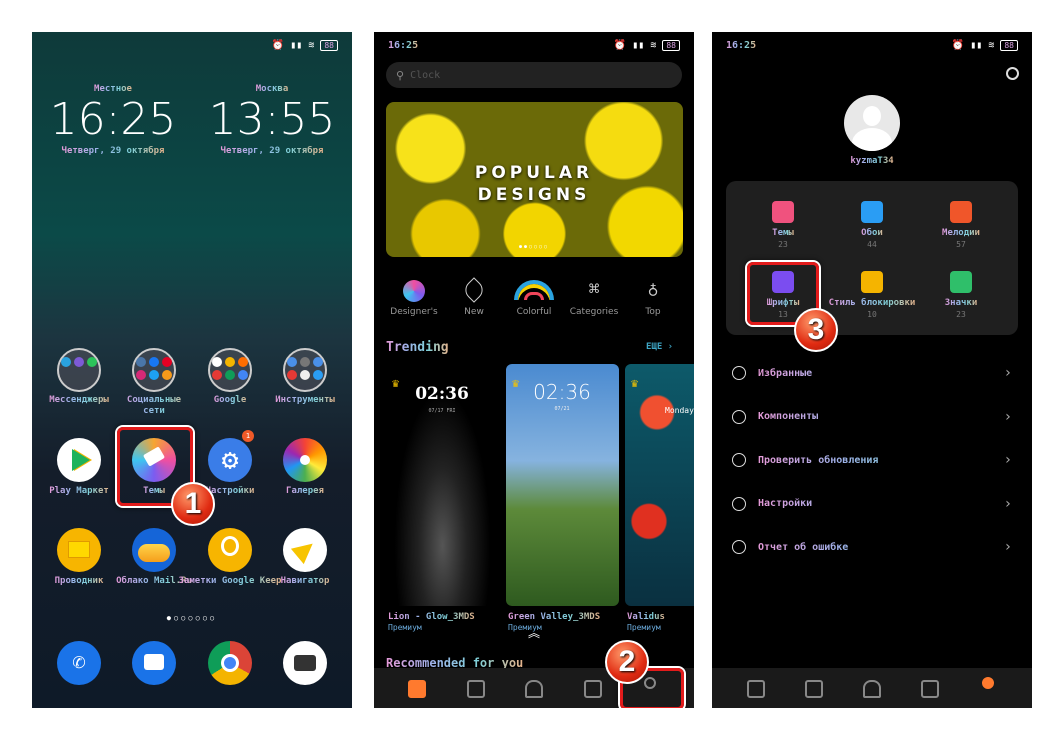 The width and height of the screenshot is (1064, 740). I want to click on category-new: New, so click(474, 312).